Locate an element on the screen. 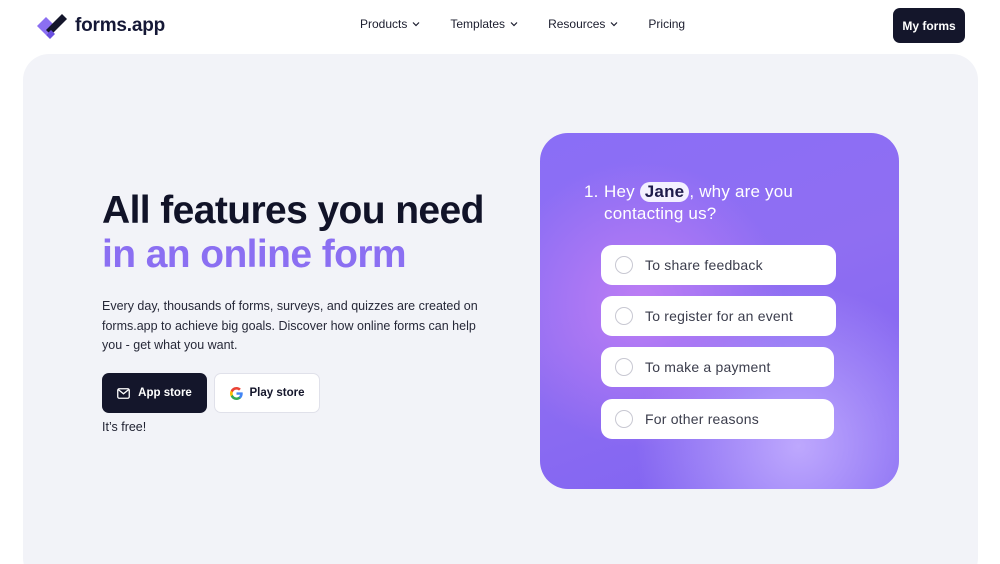 This screenshot has width=1000, height=564. google-icon is located at coordinates (236, 393).